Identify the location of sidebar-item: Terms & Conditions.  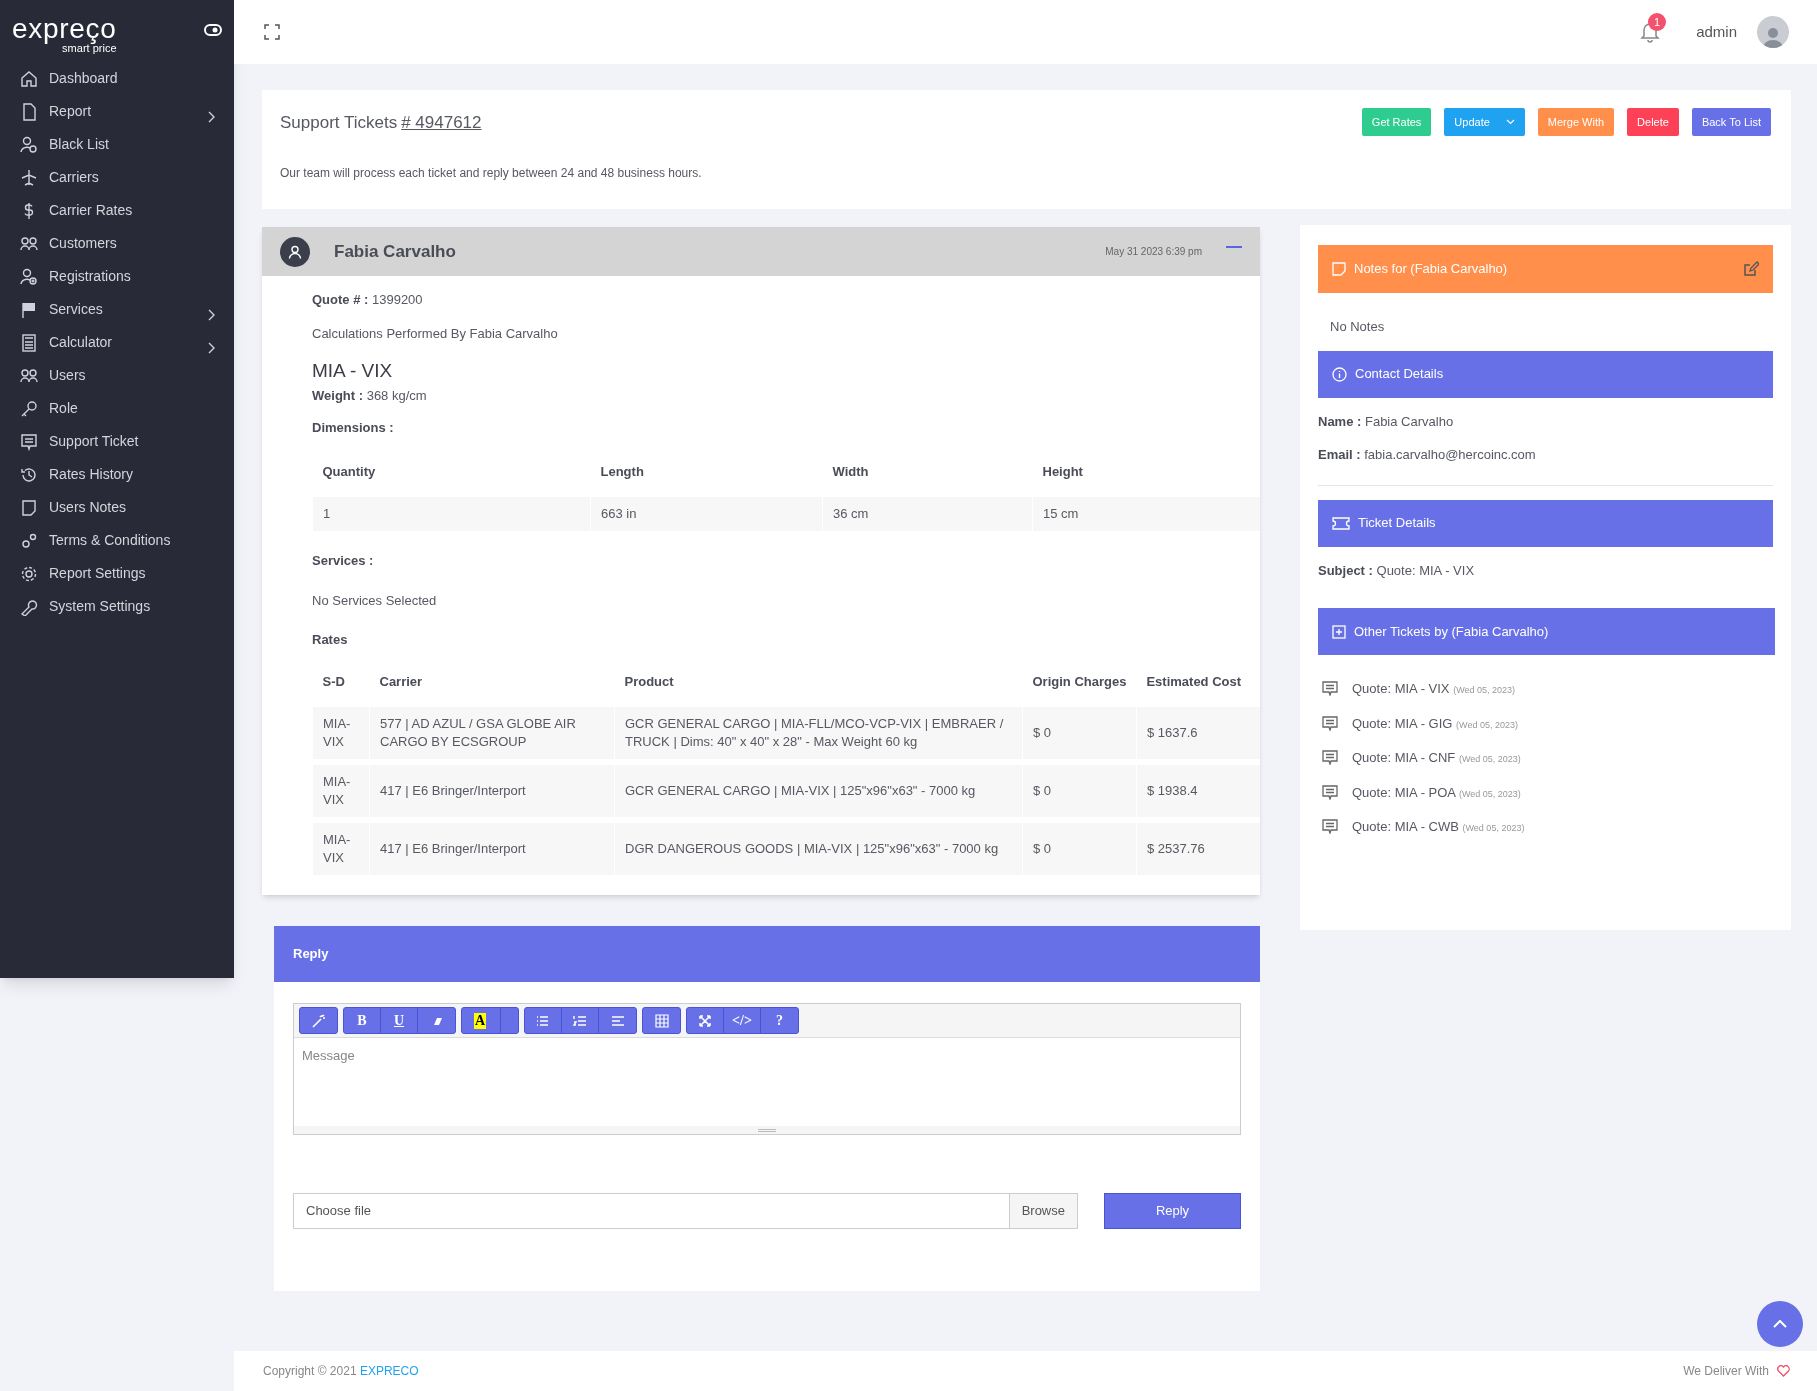
(117, 540).